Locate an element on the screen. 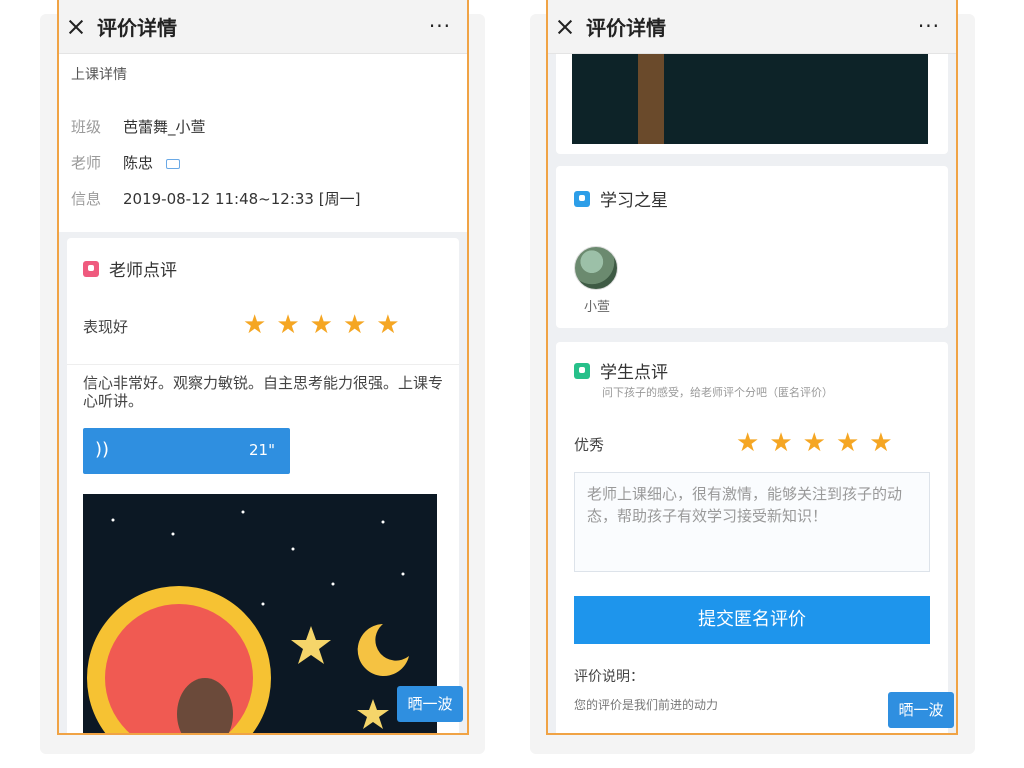 The width and height of the screenshot is (1024, 768). photo-card is located at coordinates (752, 104).